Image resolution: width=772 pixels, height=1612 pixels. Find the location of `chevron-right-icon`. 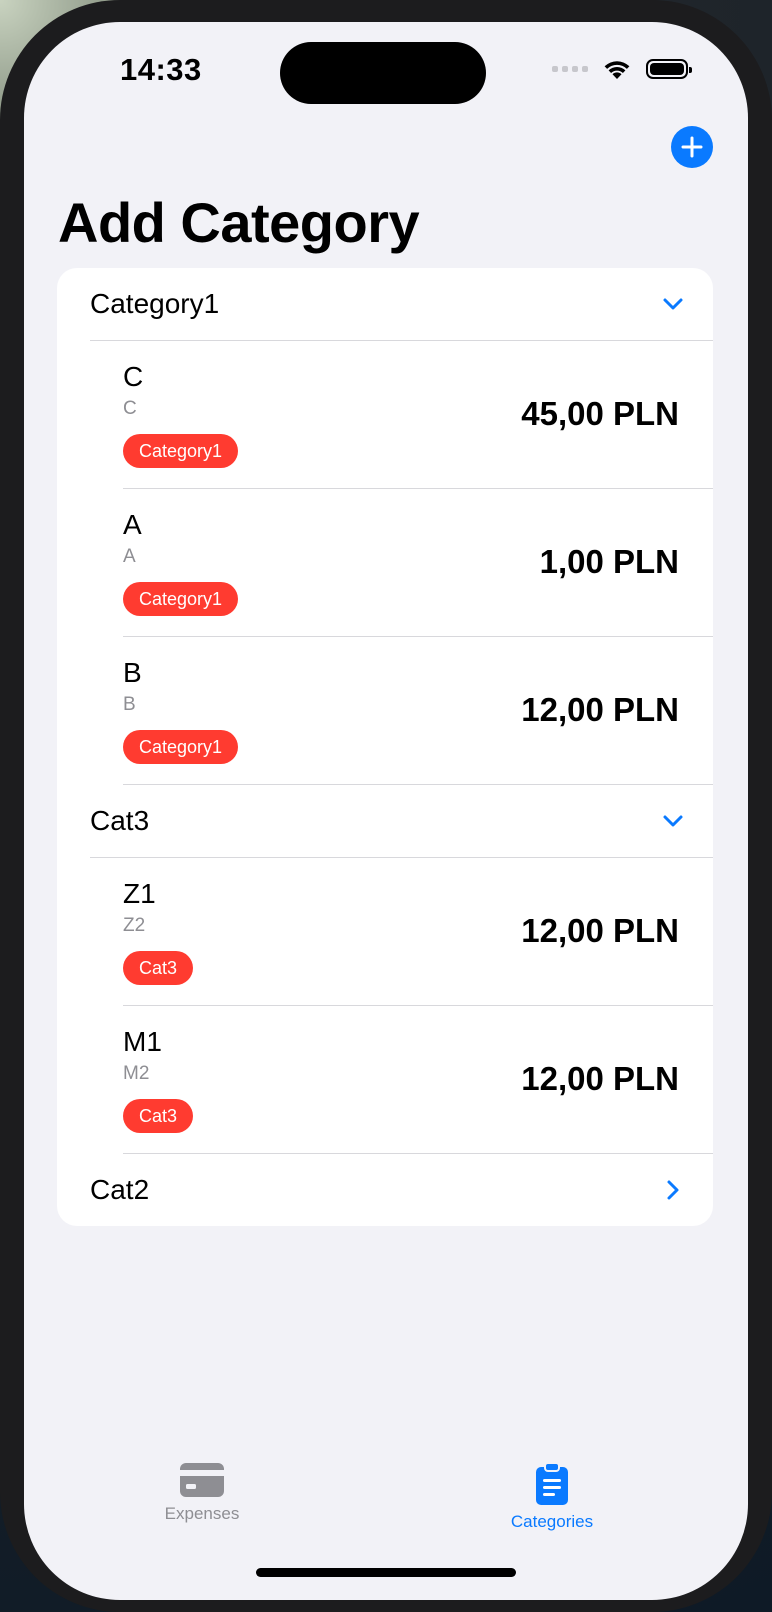

chevron-right-icon is located at coordinates (673, 1190).